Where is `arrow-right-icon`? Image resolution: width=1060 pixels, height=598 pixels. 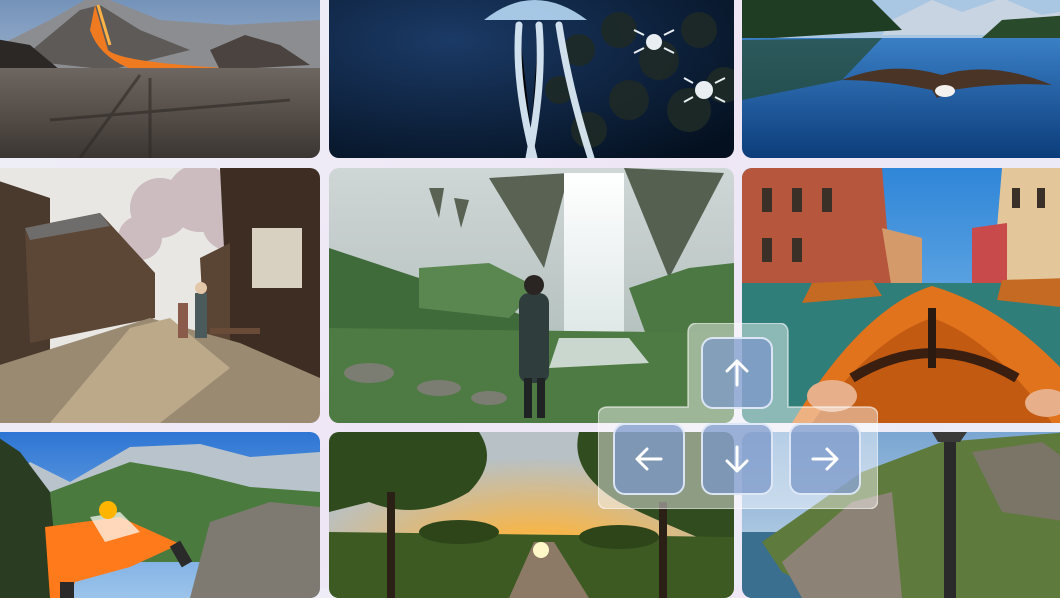
arrow-right-icon is located at coordinates (825, 459).